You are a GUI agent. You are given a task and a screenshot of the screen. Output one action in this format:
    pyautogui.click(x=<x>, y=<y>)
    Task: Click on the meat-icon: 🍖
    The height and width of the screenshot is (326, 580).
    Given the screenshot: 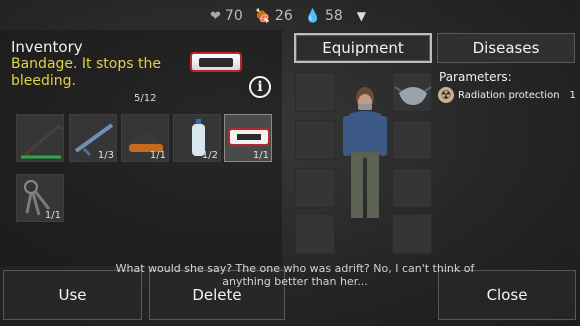 What is the action you would take?
    pyautogui.click(x=262, y=16)
    